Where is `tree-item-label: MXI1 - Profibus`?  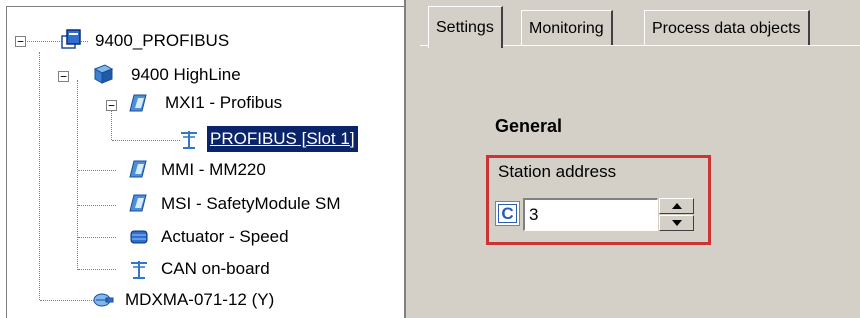
tree-item-label: MXI1 - Profibus is located at coordinates (223, 103).